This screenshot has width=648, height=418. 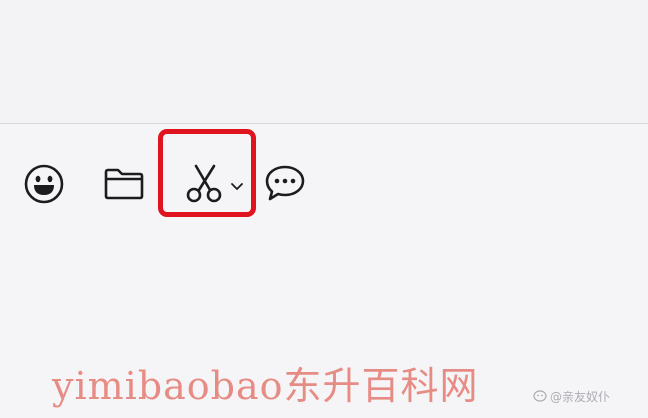 I want to click on emoji-button, so click(x=44, y=184).